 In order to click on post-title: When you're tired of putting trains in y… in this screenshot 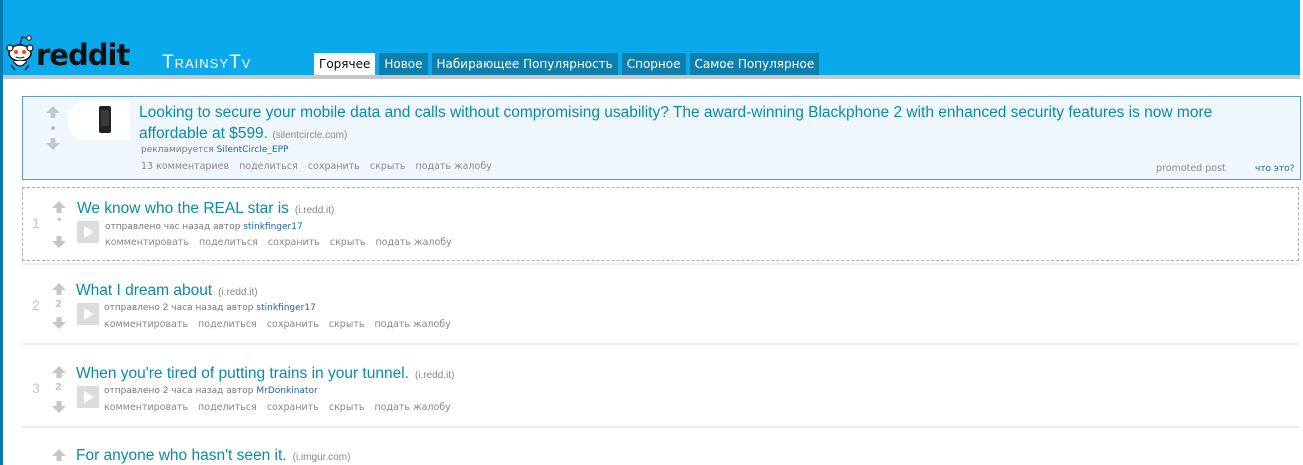, I will do `click(265, 374)`.